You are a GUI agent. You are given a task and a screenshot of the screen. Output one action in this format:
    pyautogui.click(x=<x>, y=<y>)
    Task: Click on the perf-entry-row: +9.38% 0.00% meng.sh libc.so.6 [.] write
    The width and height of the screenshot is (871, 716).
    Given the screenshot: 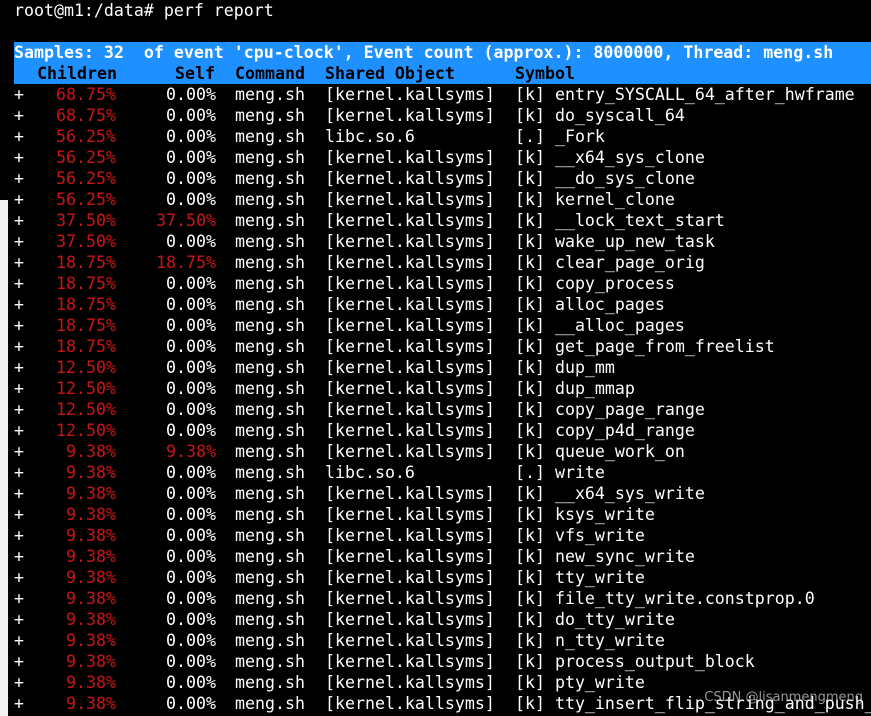 What is the action you would take?
    pyautogui.click(x=442, y=472)
    